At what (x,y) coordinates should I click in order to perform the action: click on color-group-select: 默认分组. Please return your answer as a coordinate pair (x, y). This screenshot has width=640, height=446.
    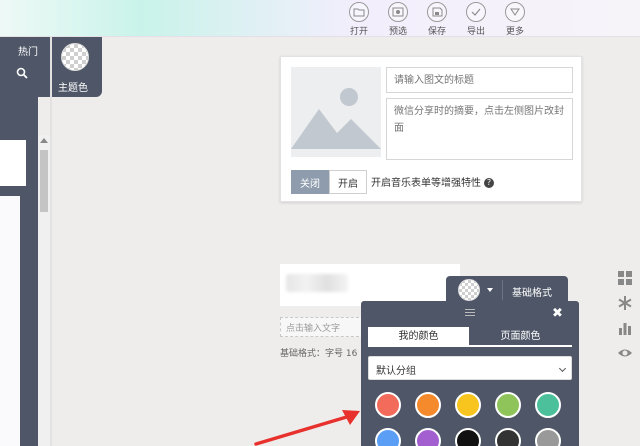
    Looking at the image, I should click on (470, 368).